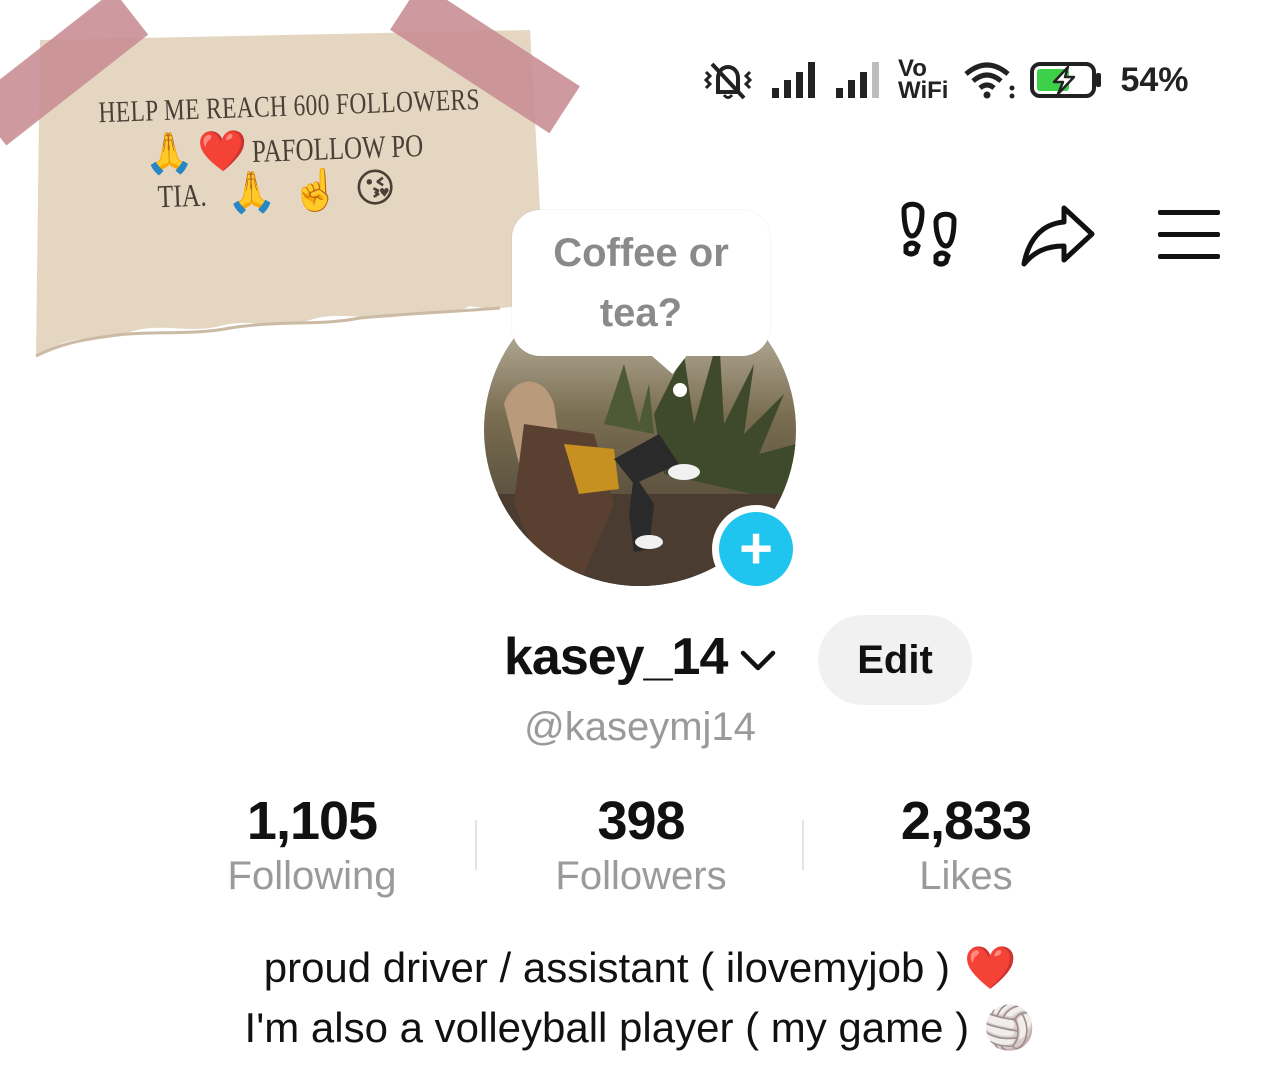 Image resolution: width=1280 pixels, height=1080 pixels. What do you see at coordinates (312, 821) in the screenshot?
I see `stat-value: 1,105` at bounding box center [312, 821].